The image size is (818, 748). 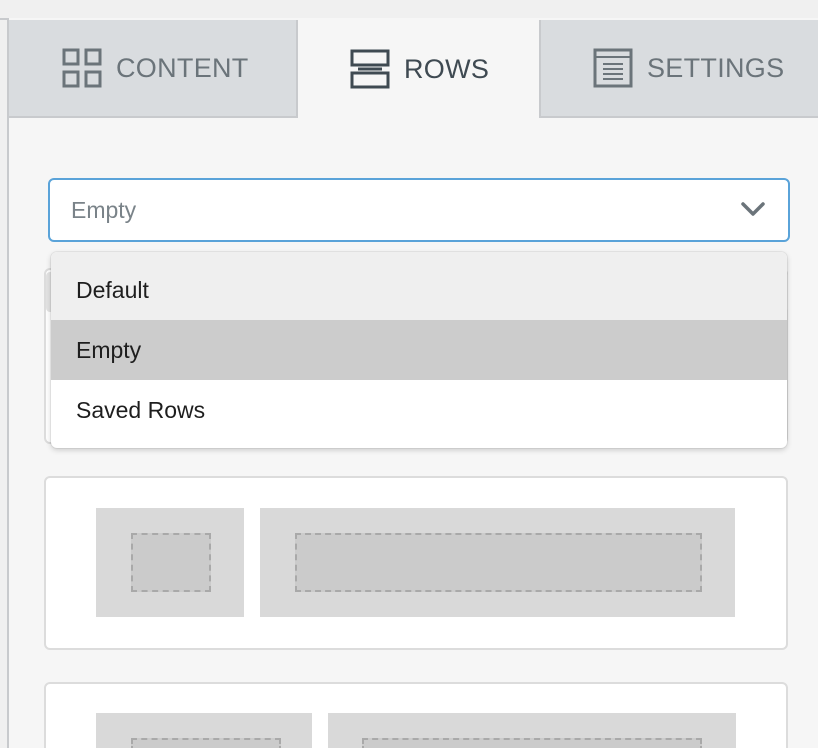 What do you see at coordinates (419, 410) in the screenshot?
I see `option-saved-rows: Saved Rows` at bounding box center [419, 410].